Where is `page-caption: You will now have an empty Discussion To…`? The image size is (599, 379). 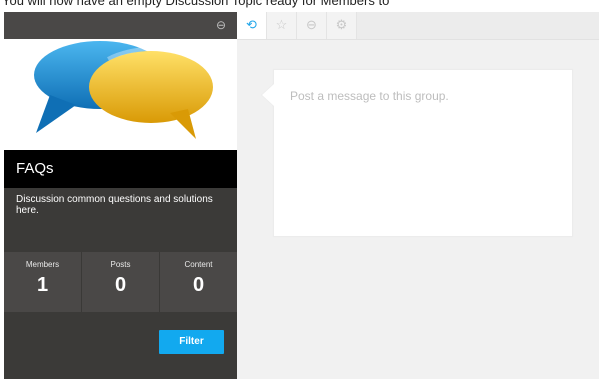 page-caption: You will now have an empty Discussion To… is located at coordinates (196, 4).